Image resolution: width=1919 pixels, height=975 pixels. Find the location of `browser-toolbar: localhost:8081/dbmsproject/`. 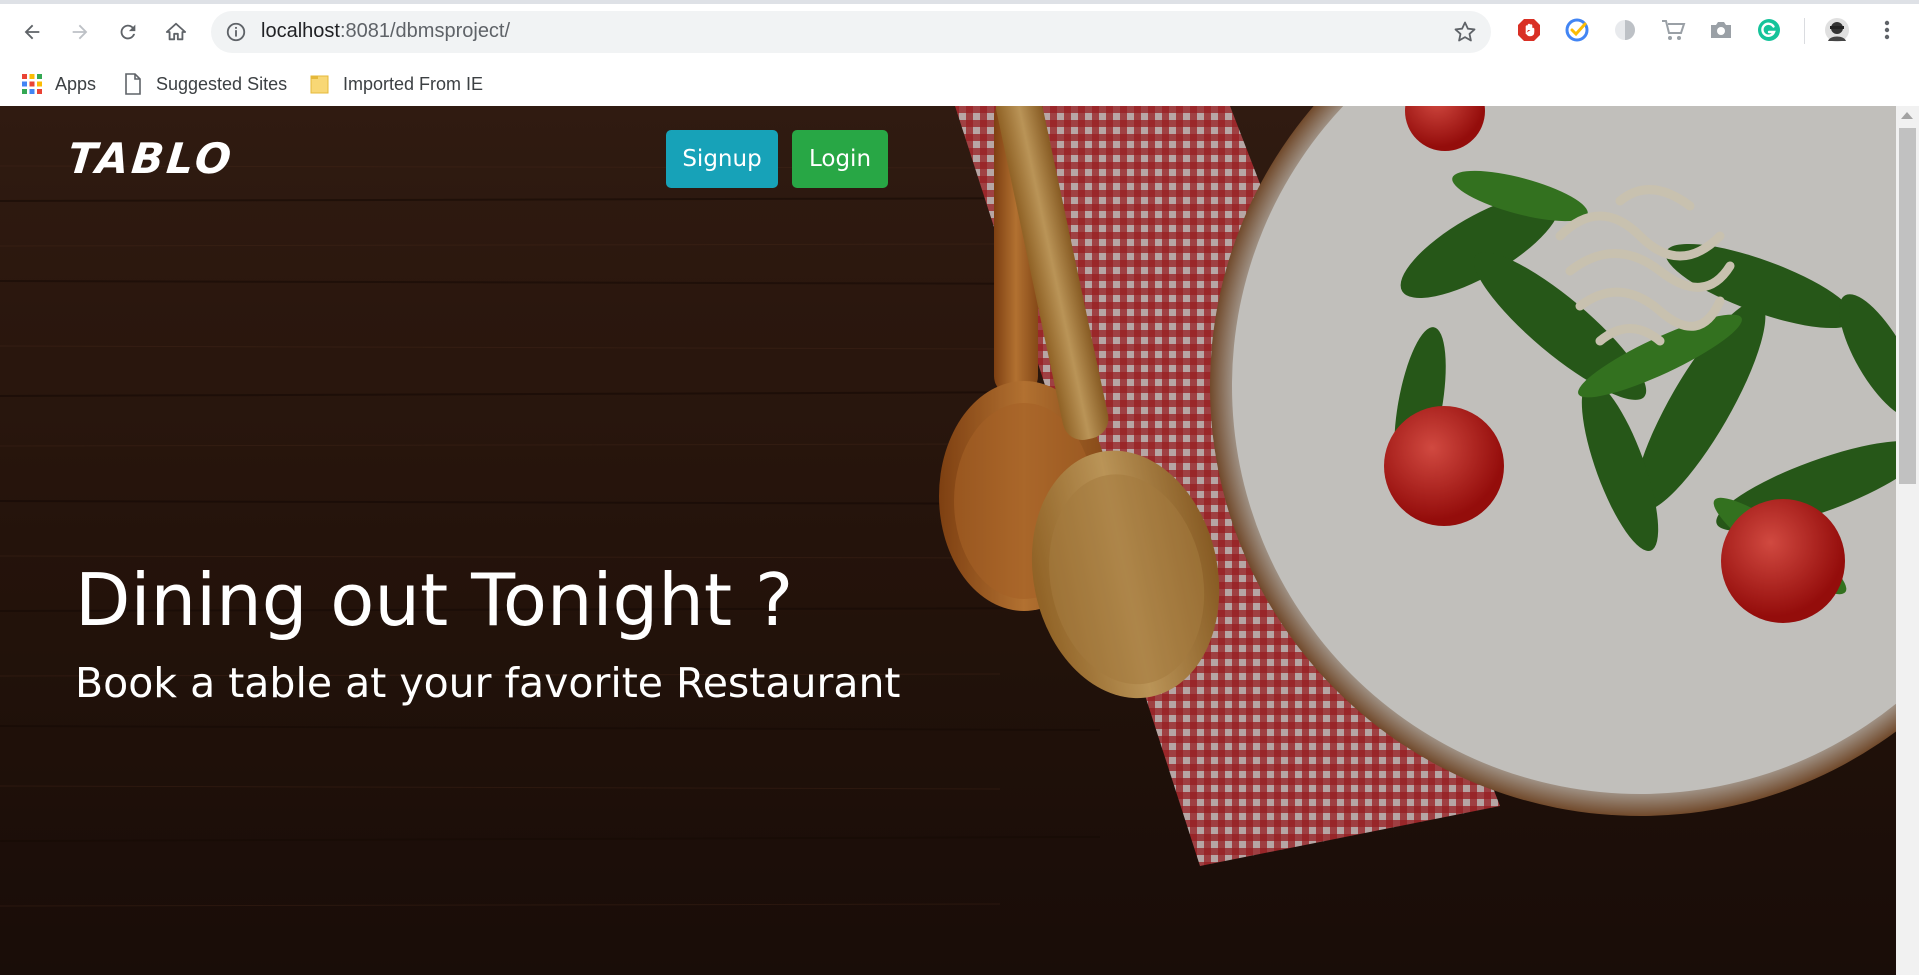

browser-toolbar: localhost:8081/dbmsproject/ is located at coordinates (959, 31).